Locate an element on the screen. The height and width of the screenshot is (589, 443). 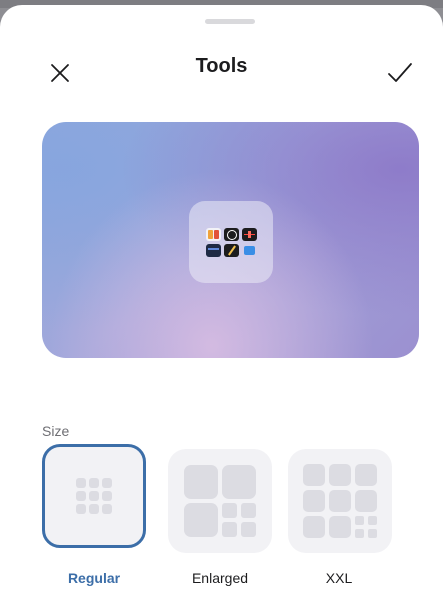
sheet-grabber is located at coordinates (230, 21).